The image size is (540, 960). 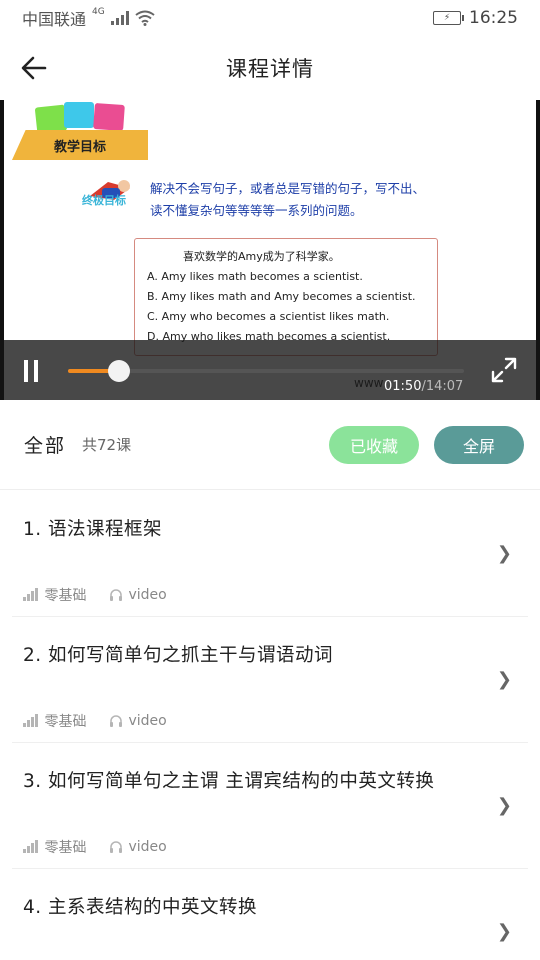 What do you see at coordinates (107, 445) in the screenshot?
I see `lesson-count: 共72课` at bounding box center [107, 445].